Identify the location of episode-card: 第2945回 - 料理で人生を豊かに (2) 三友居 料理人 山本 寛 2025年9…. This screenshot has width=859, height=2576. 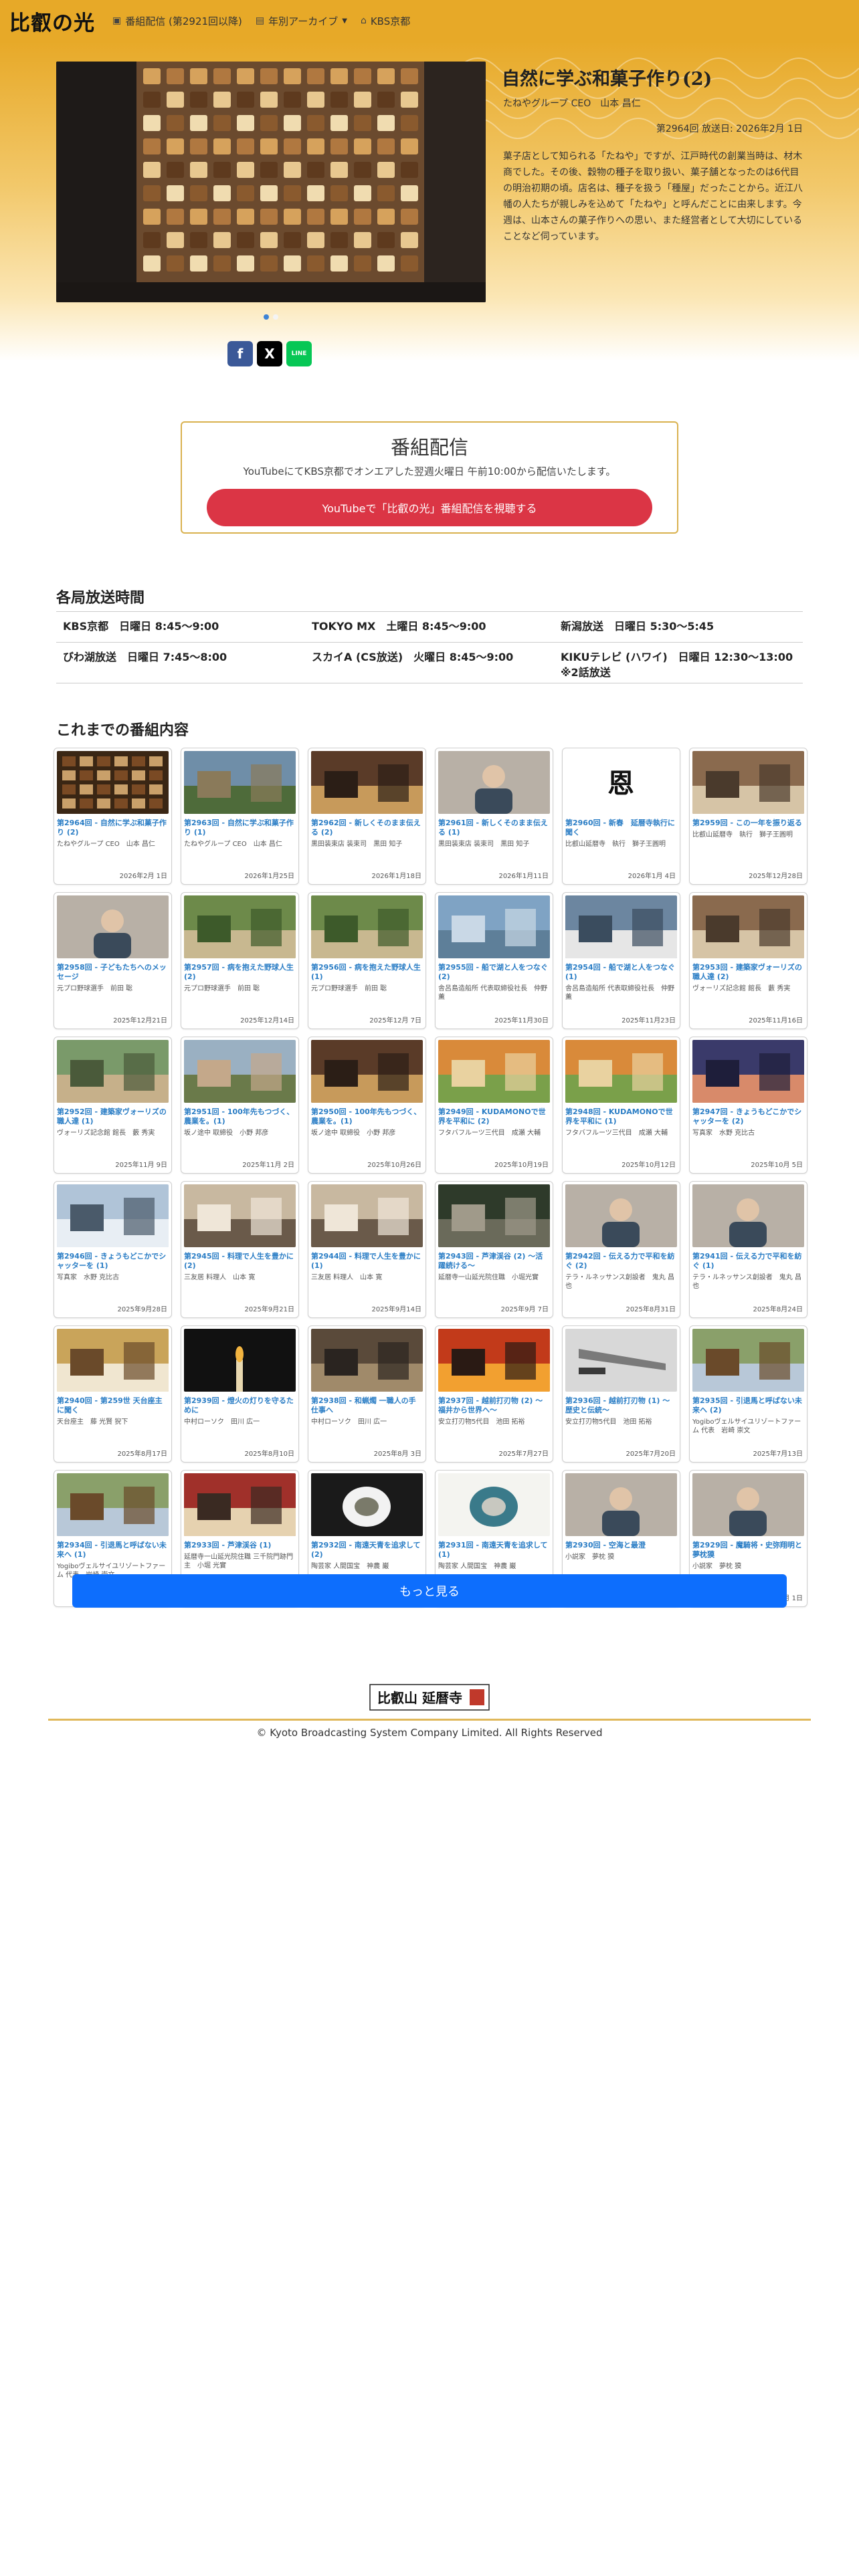
(240, 1249).